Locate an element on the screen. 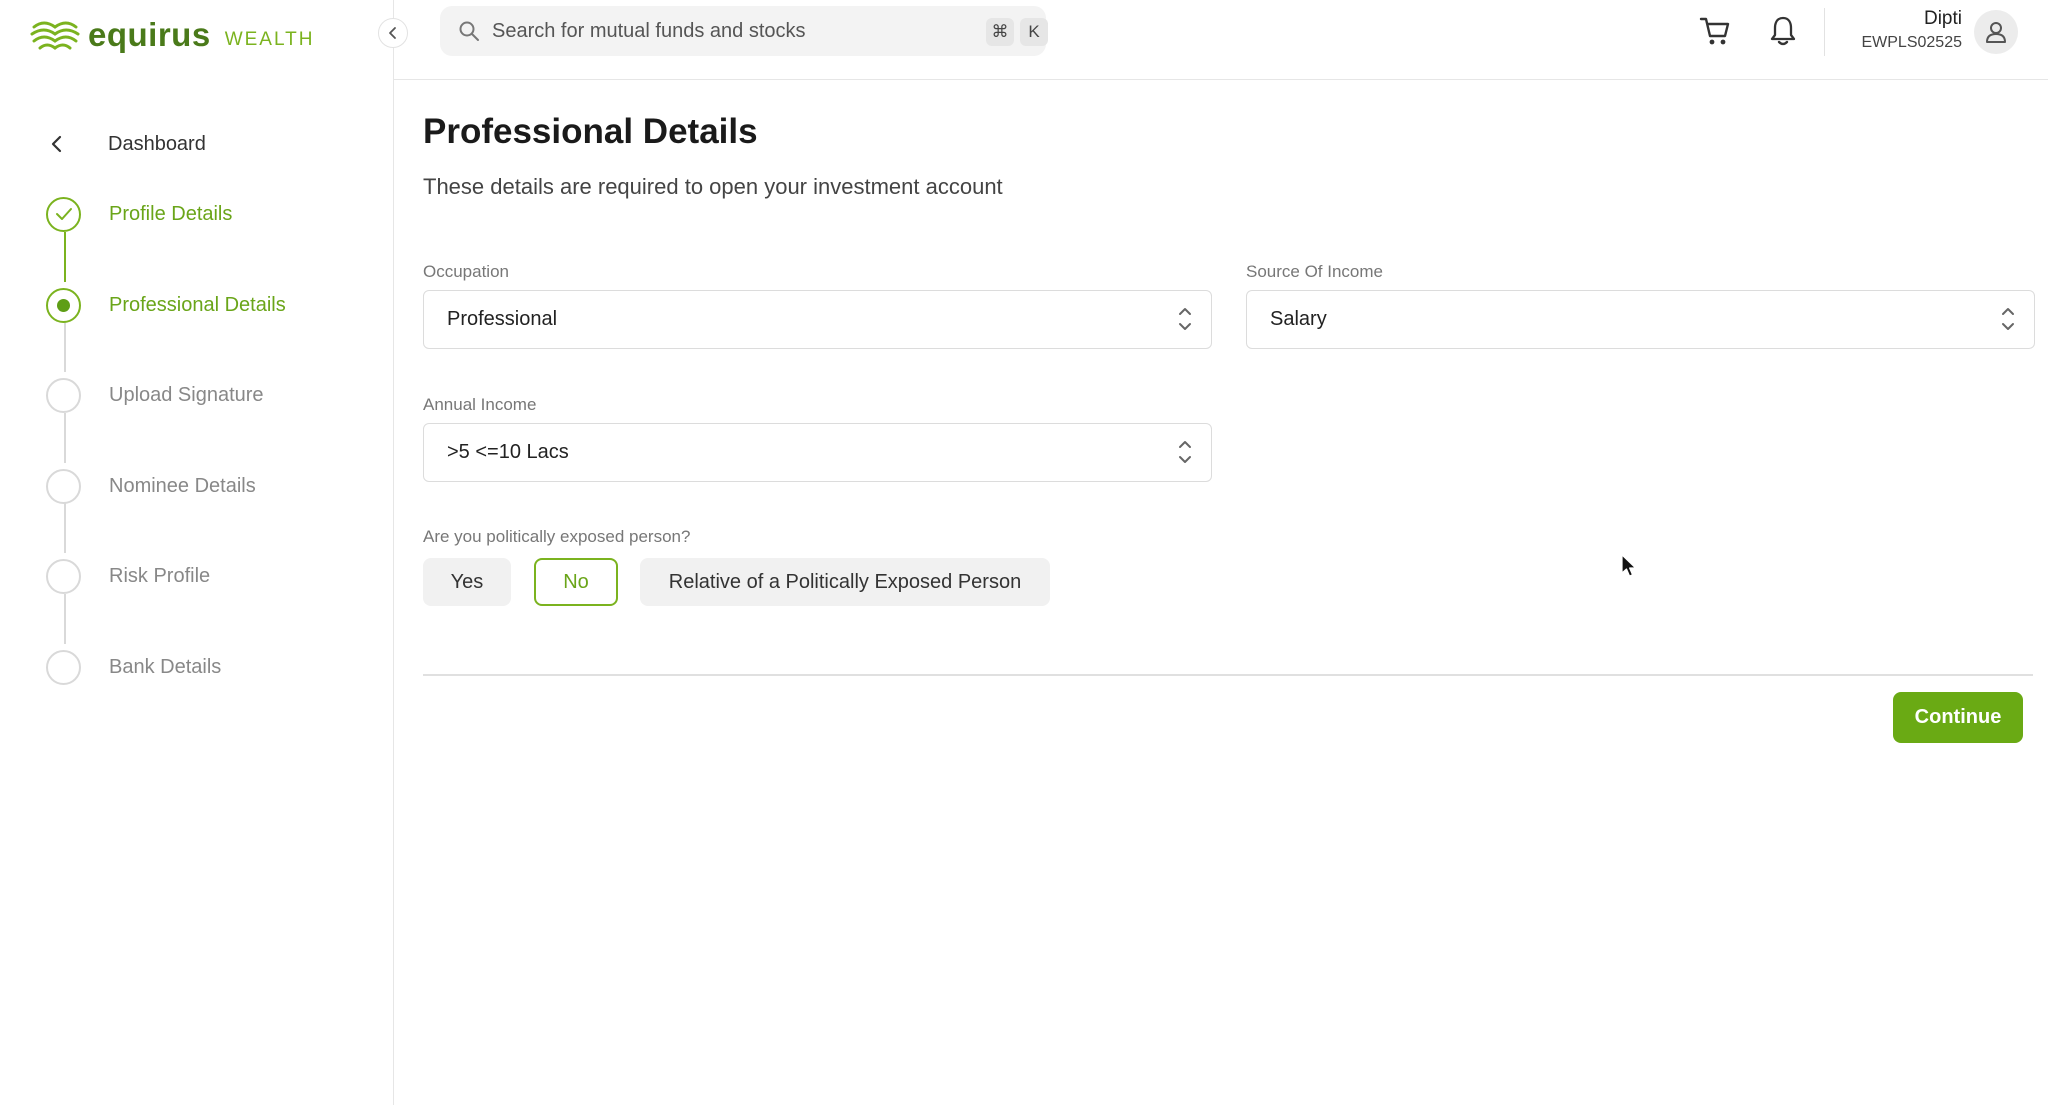 The height and width of the screenshot is (1105, 2048). form-divider is located at coordinates (1228, 675).